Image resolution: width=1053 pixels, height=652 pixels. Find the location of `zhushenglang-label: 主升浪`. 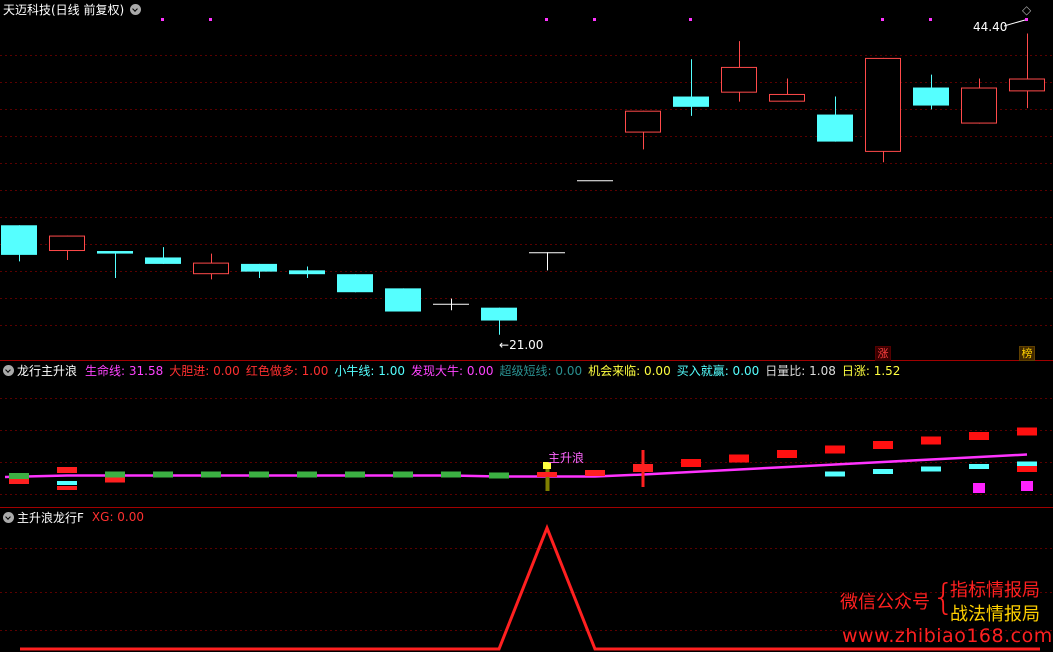

zhushenglang-label: 主升浪 is located at coordinates (566, 458).